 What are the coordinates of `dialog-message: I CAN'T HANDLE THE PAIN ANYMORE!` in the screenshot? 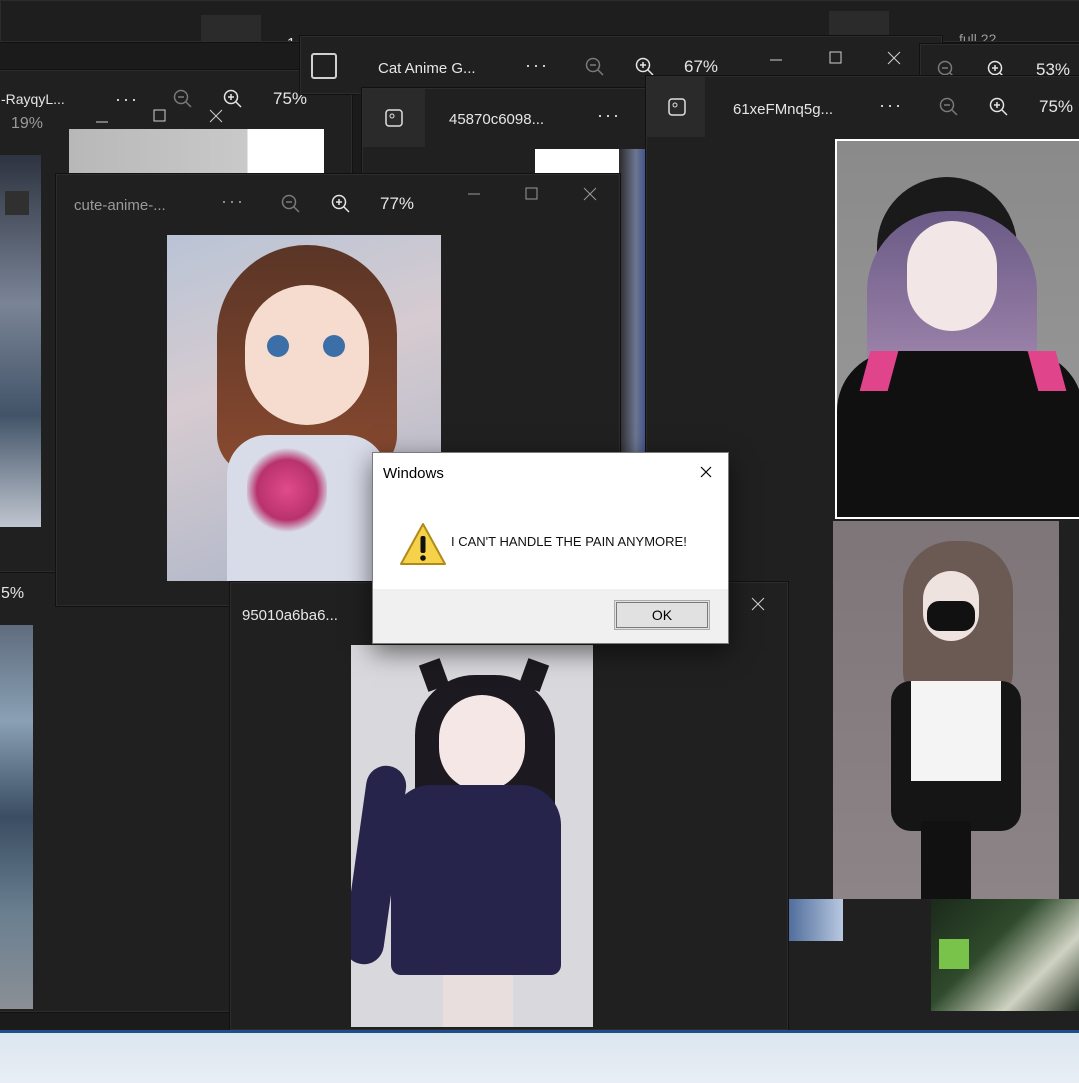 It's located at (569, 541).